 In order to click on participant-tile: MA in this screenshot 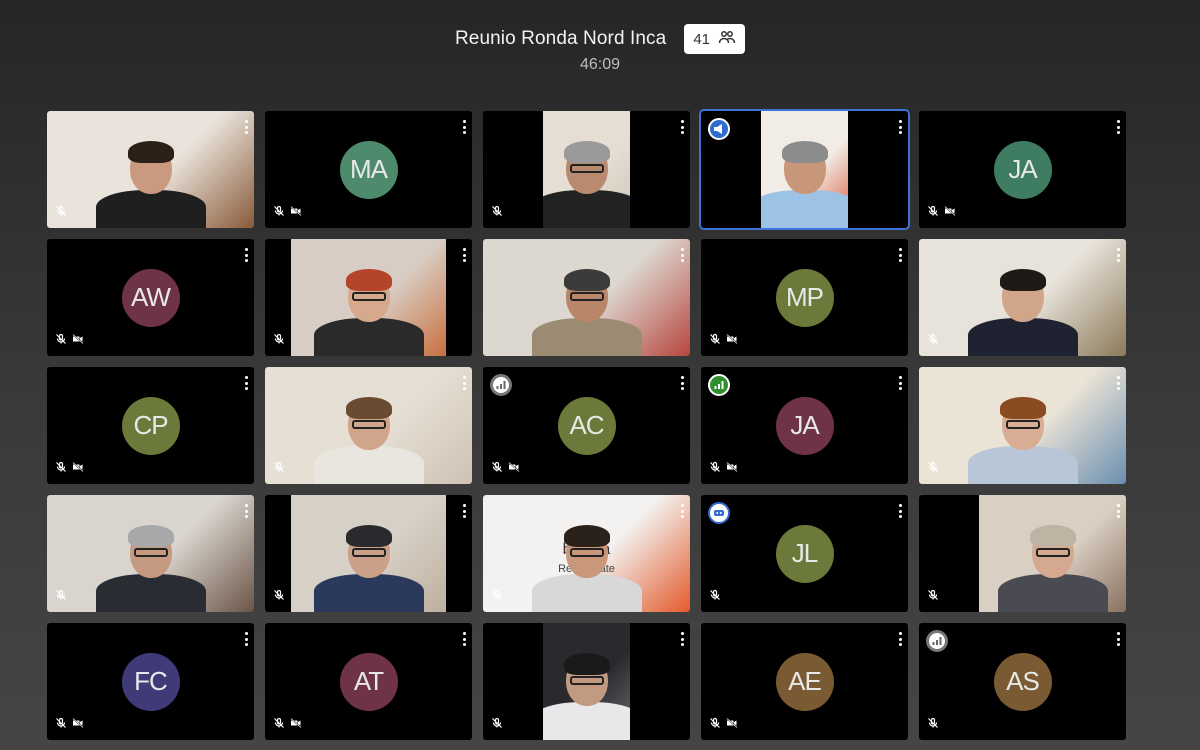, I will do `click(368, 169)`.